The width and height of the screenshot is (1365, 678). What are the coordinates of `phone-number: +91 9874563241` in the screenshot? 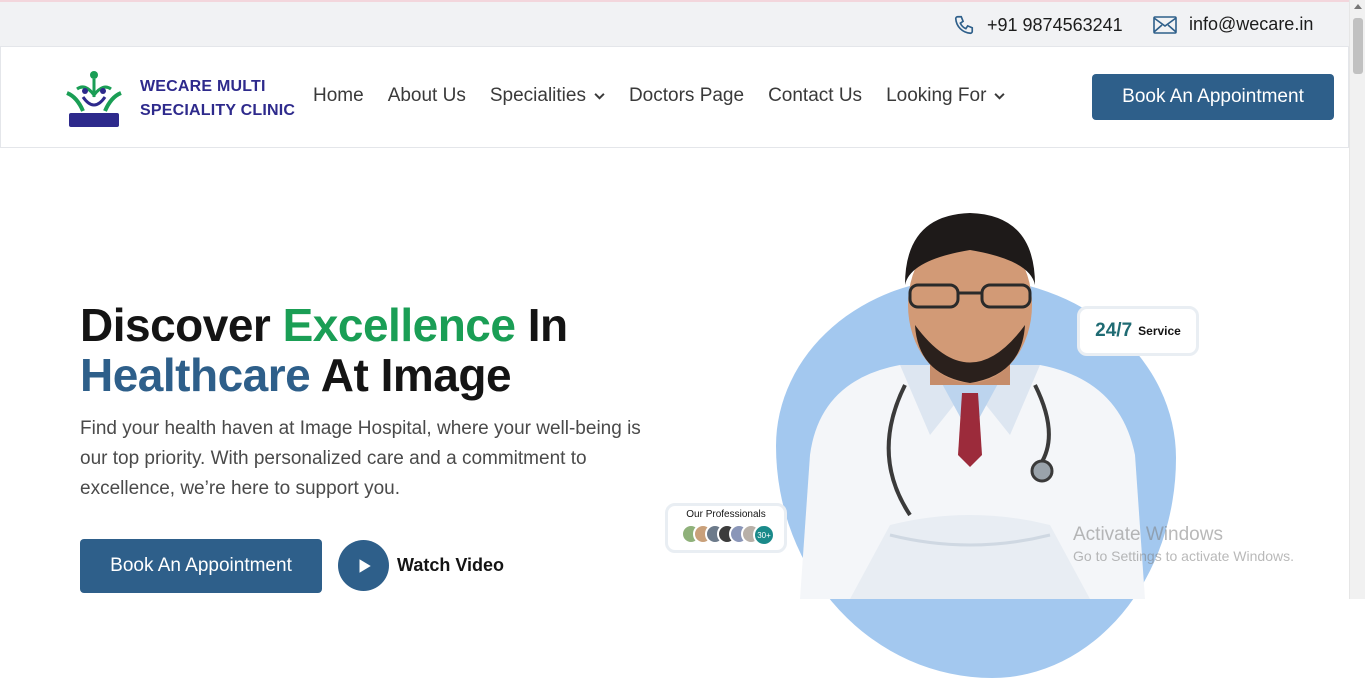 It's located at (1055, 24).